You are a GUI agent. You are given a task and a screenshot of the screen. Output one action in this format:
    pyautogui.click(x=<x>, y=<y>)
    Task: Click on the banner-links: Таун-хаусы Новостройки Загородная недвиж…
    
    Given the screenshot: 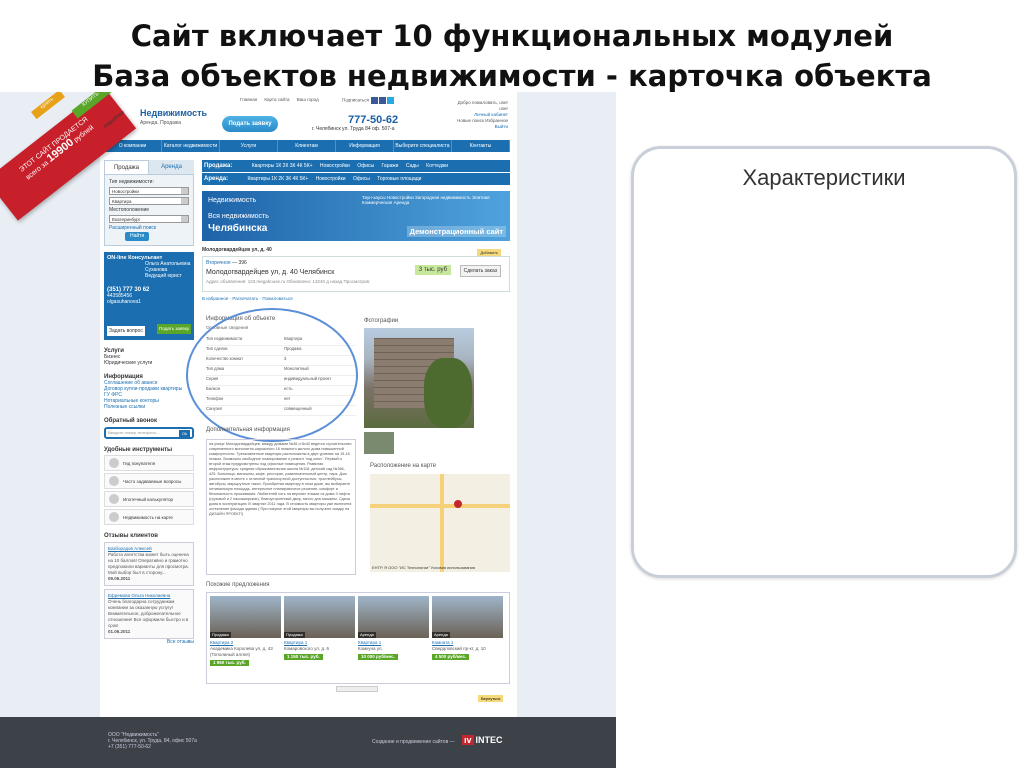 What is the action you would take?
    pyautogui.click(x=432, y=200)
    